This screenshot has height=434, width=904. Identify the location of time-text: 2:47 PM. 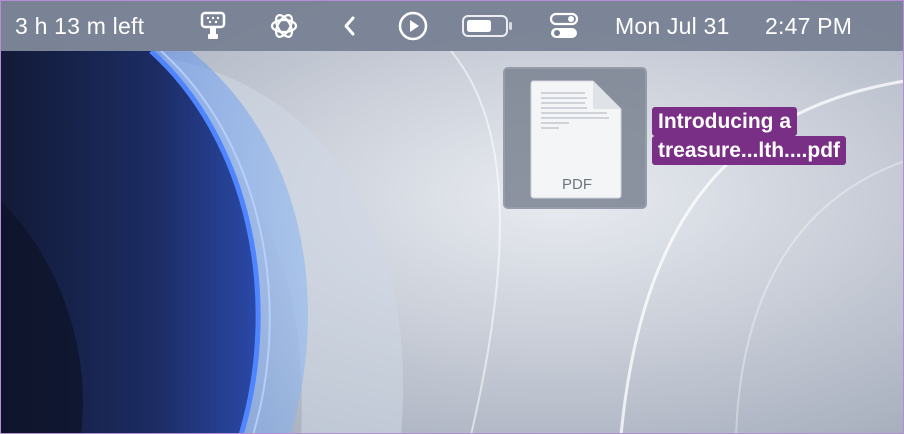
(809, 25).